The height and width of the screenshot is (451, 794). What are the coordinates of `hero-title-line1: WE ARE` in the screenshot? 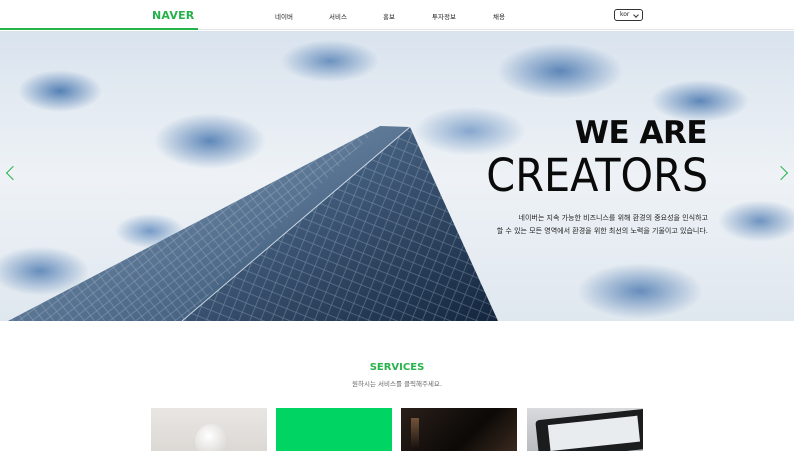 It's located at (641, 133).